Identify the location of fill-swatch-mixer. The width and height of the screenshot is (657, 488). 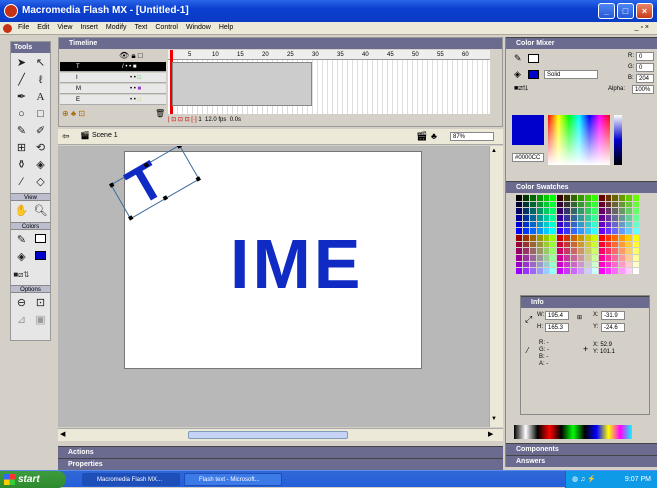
(533, 74).